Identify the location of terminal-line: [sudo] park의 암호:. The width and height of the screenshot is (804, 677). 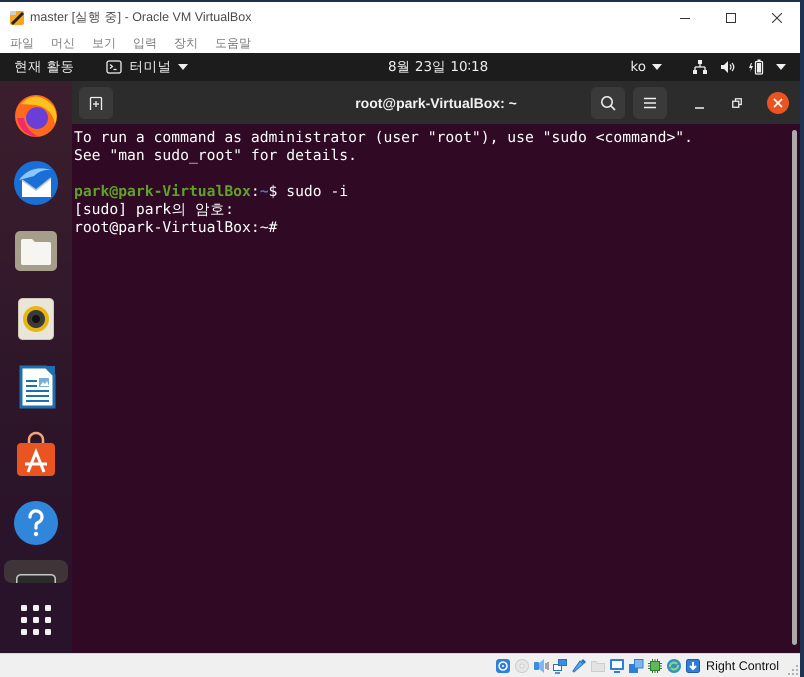
(154, 210).